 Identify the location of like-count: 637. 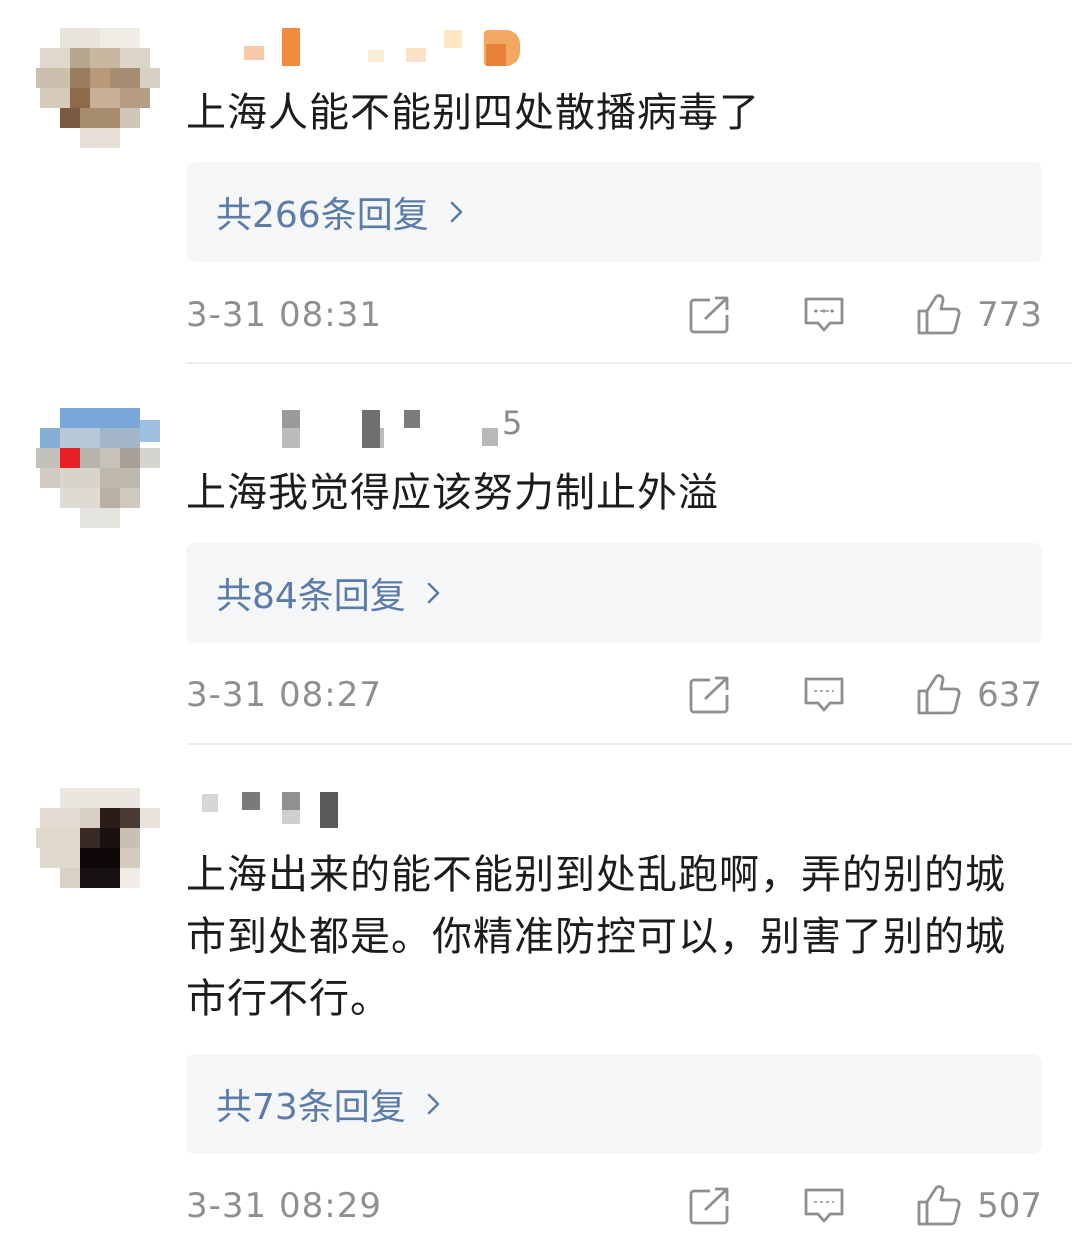
(1009, 695).